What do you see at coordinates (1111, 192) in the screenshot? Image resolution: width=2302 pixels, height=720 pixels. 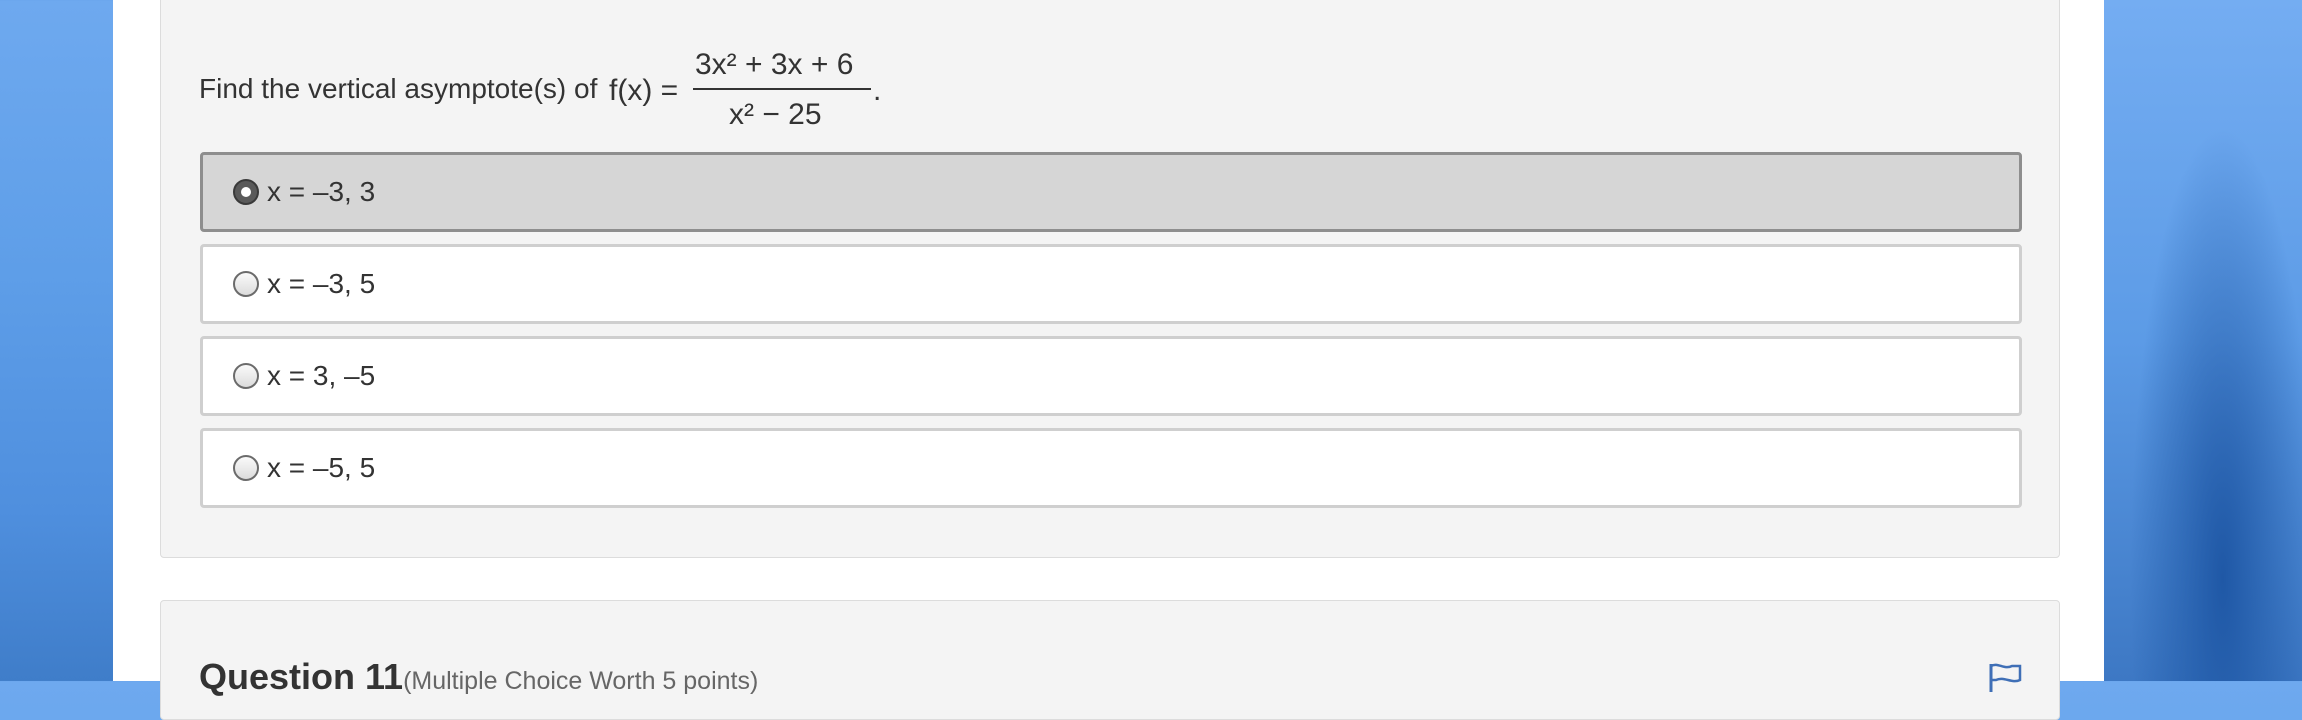 I see `answer-option-1: x = –3, 3` at bounding box center [1111, 192].